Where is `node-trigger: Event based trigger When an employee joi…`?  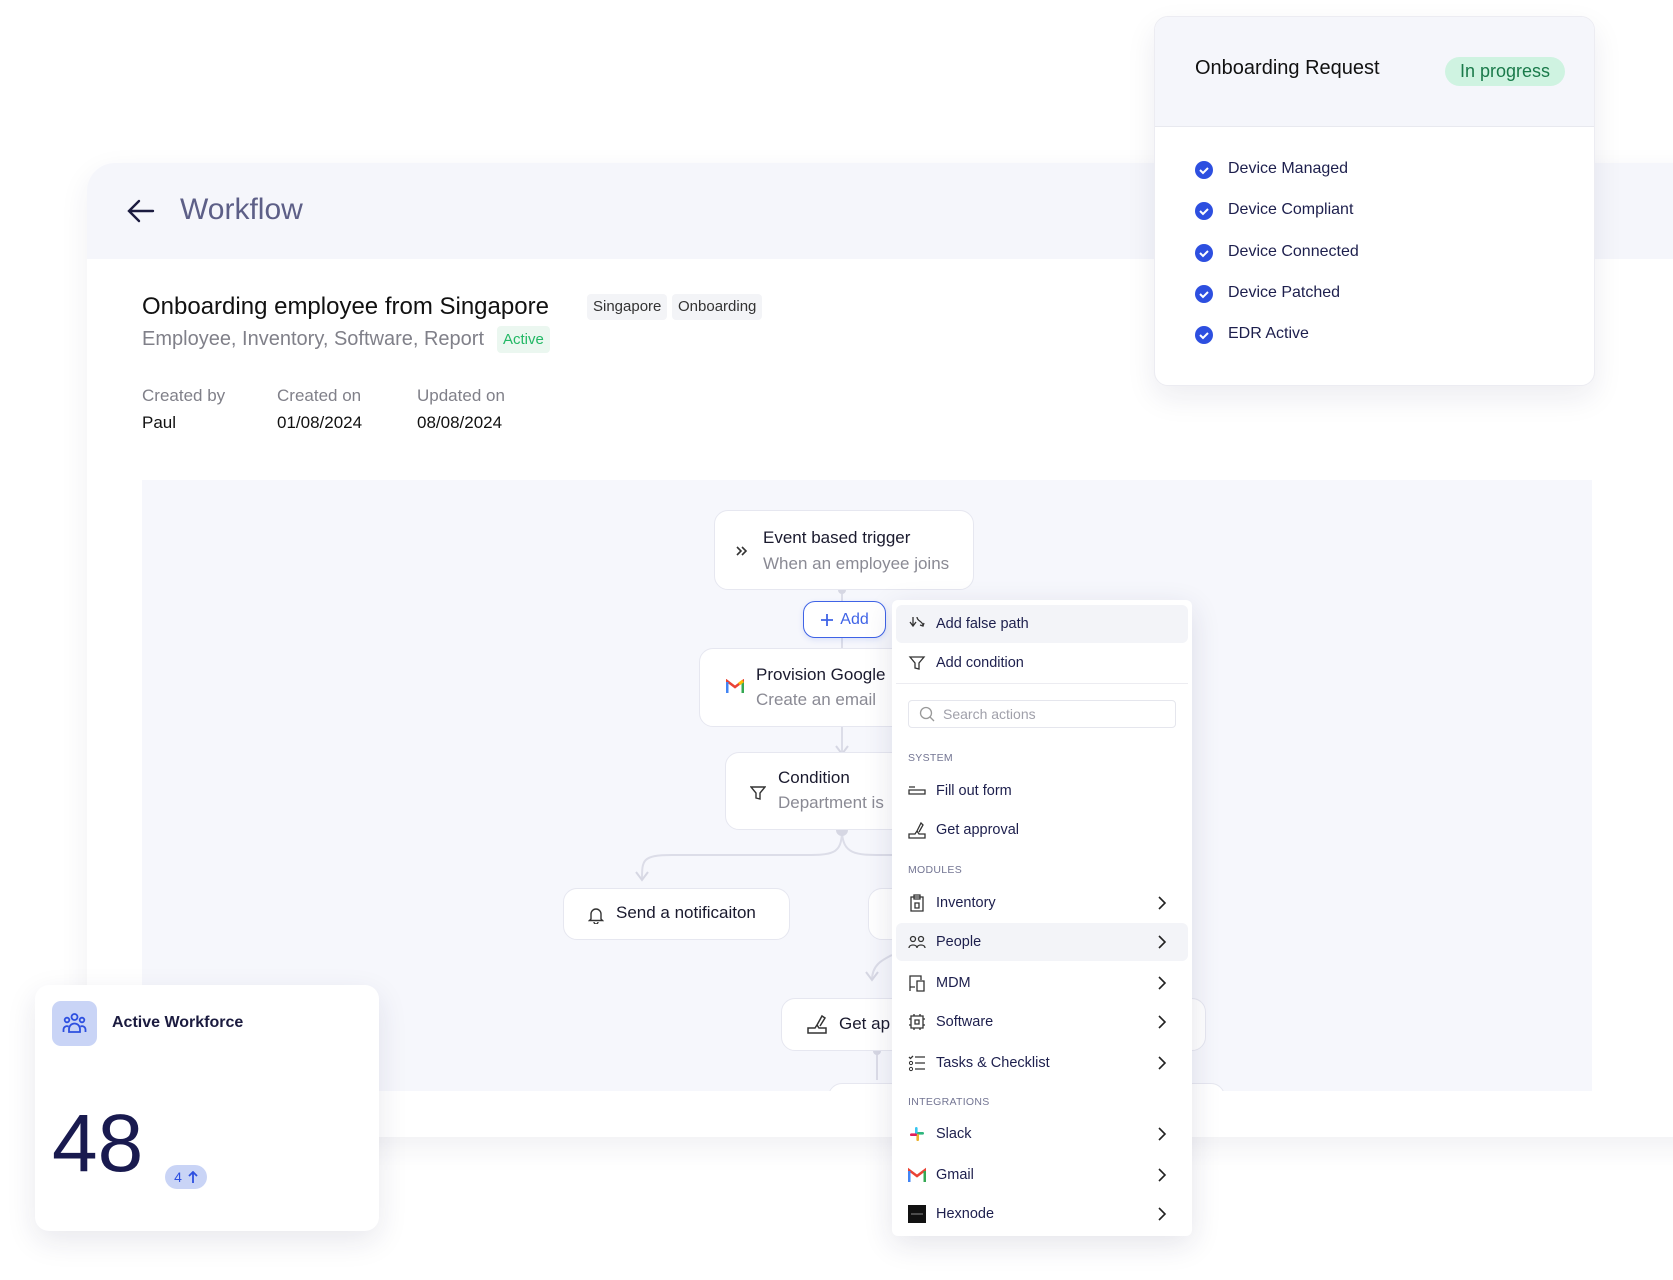
node-trigger: Event based trigger When an employee joi… is located at coordinates (844, 550).